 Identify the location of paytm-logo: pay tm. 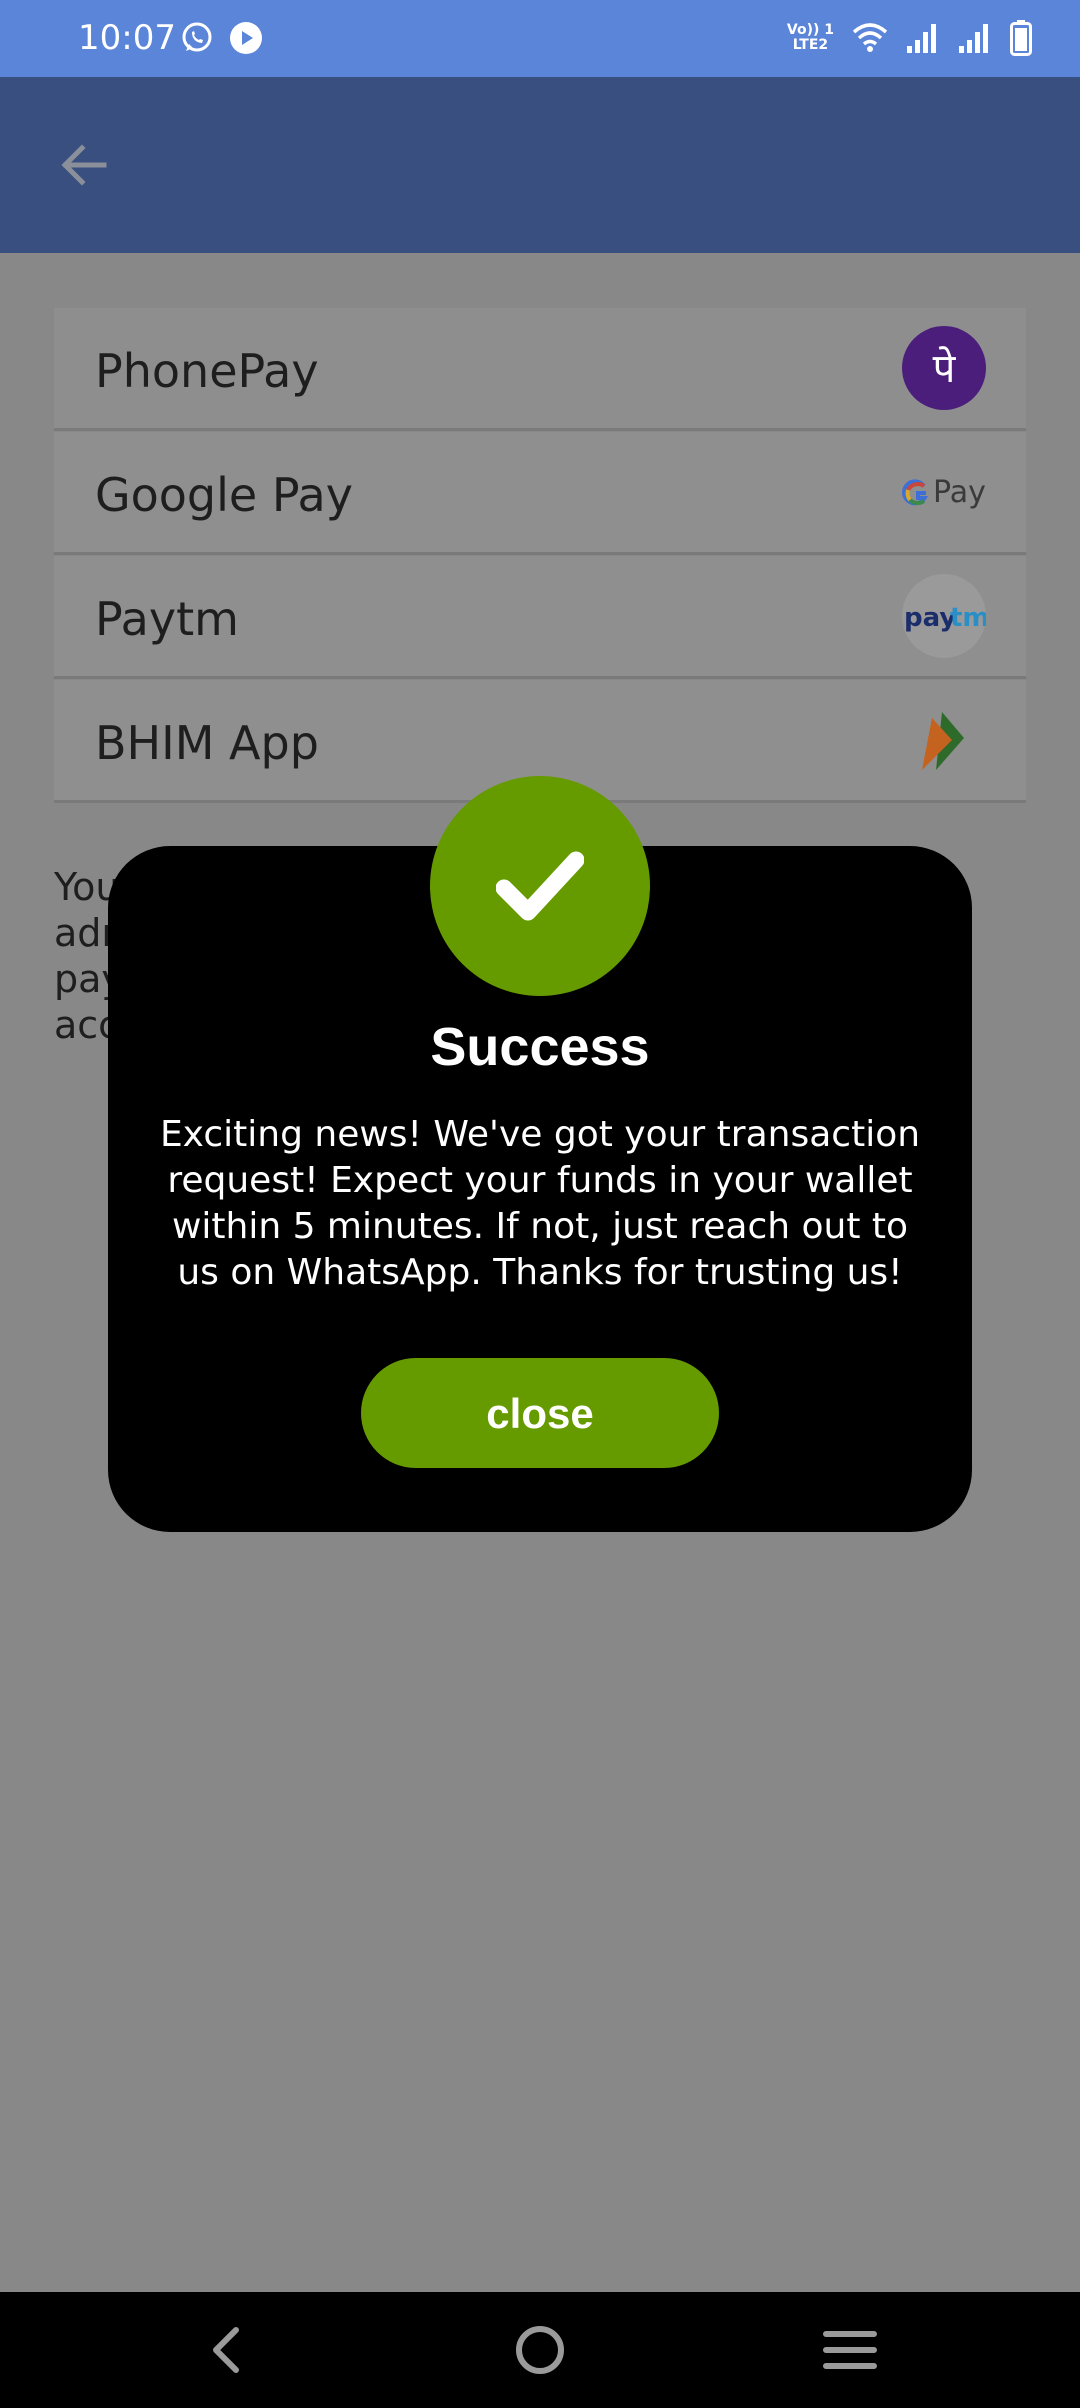
(944, 616).